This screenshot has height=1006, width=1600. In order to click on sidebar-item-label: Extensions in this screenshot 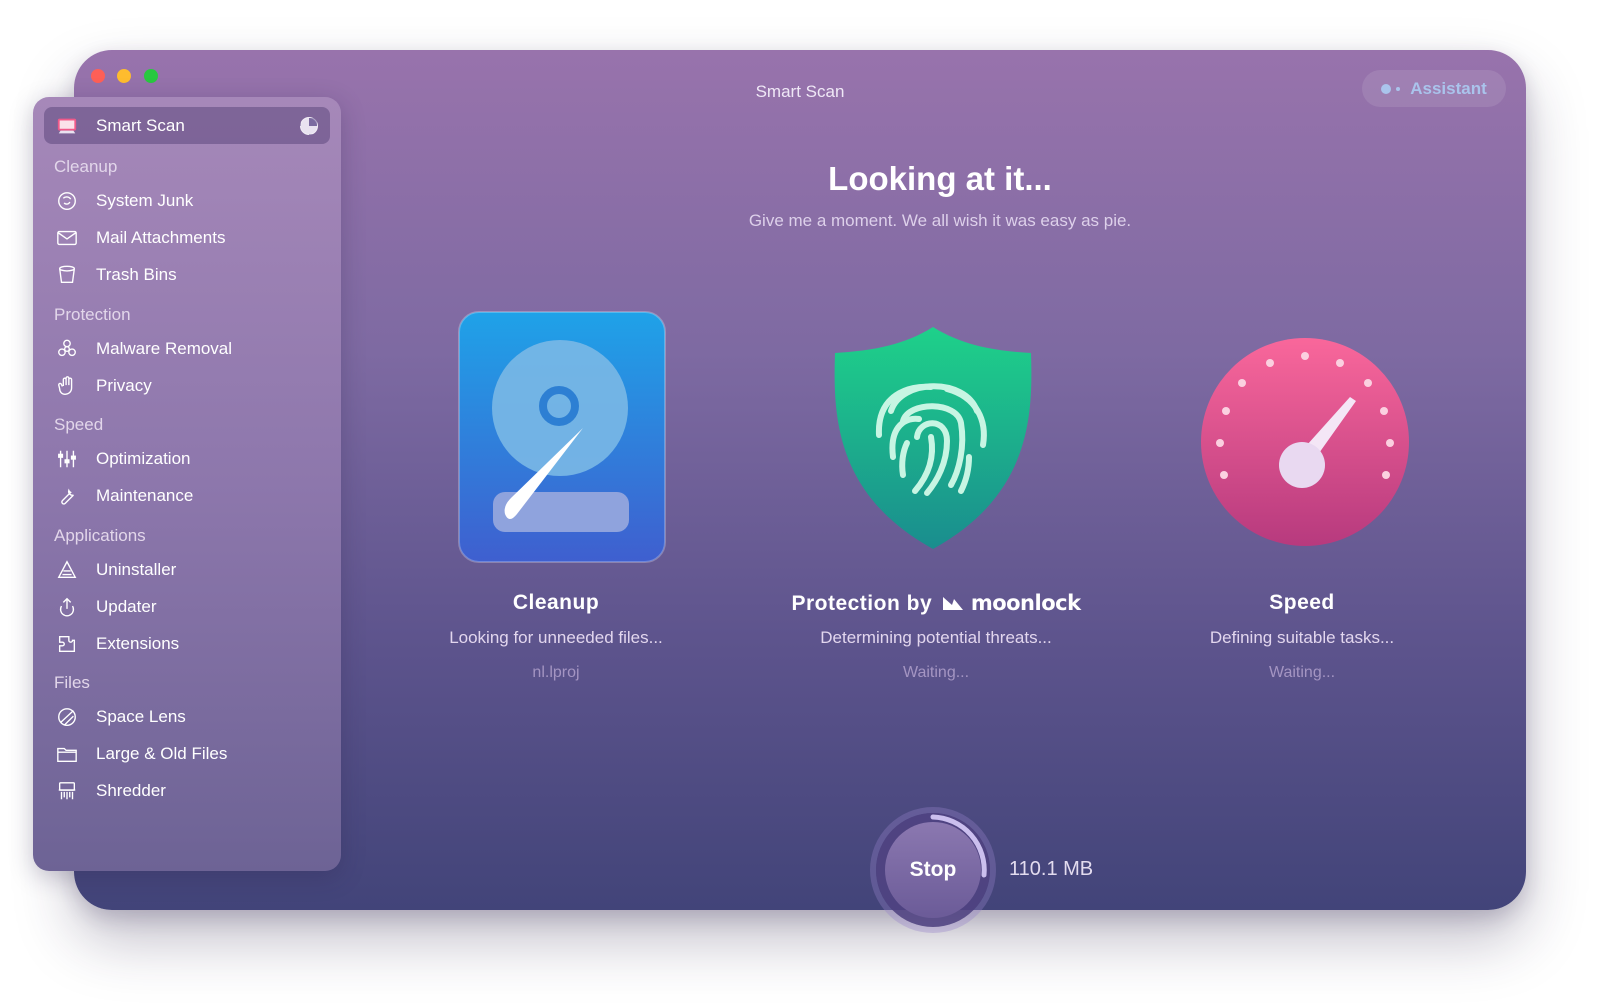, I will do `click(138, 643)`.